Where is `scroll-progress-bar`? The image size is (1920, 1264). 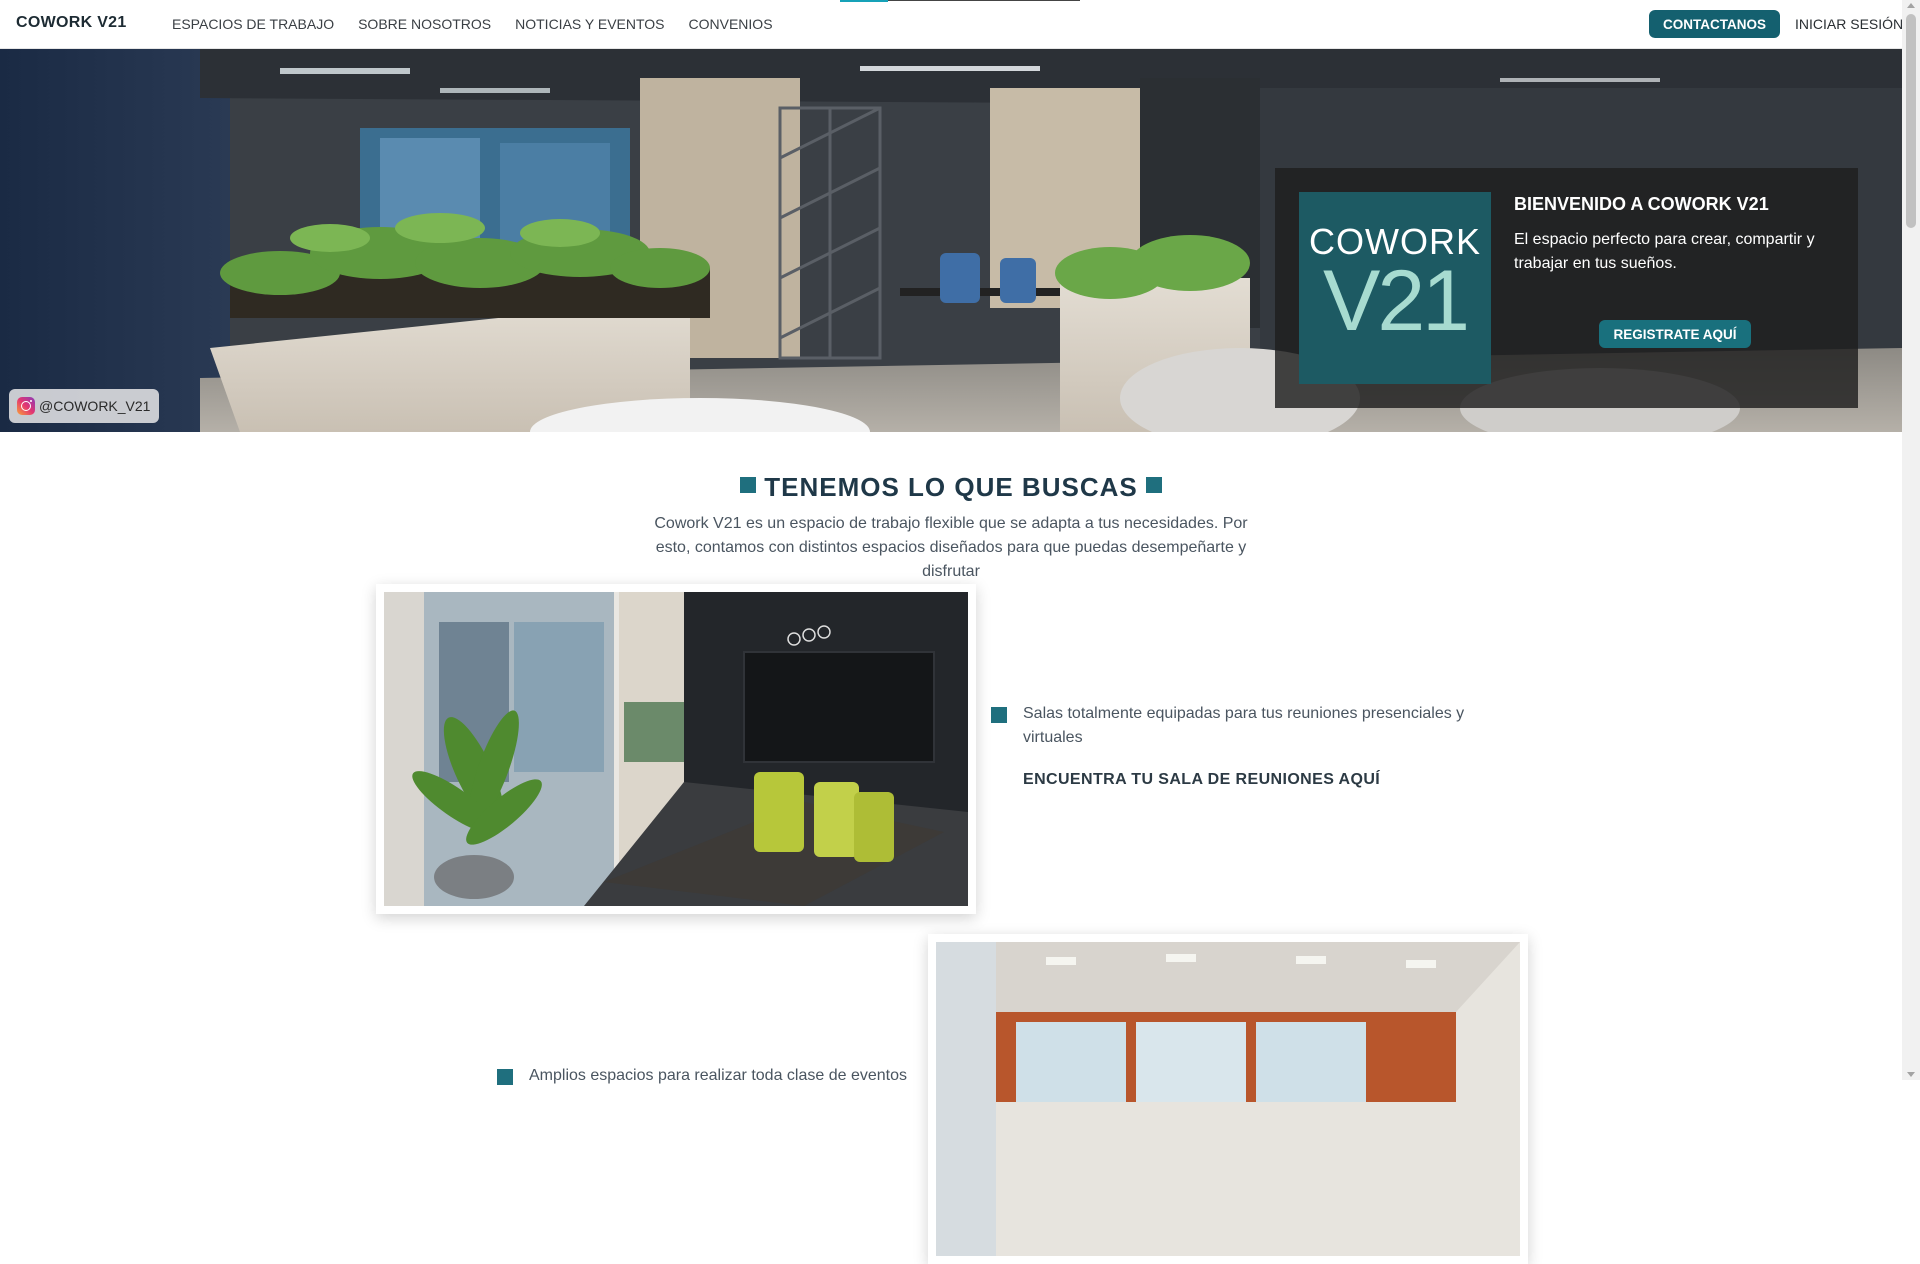
scroll-progress-bar is located at coordinates (960, 1).